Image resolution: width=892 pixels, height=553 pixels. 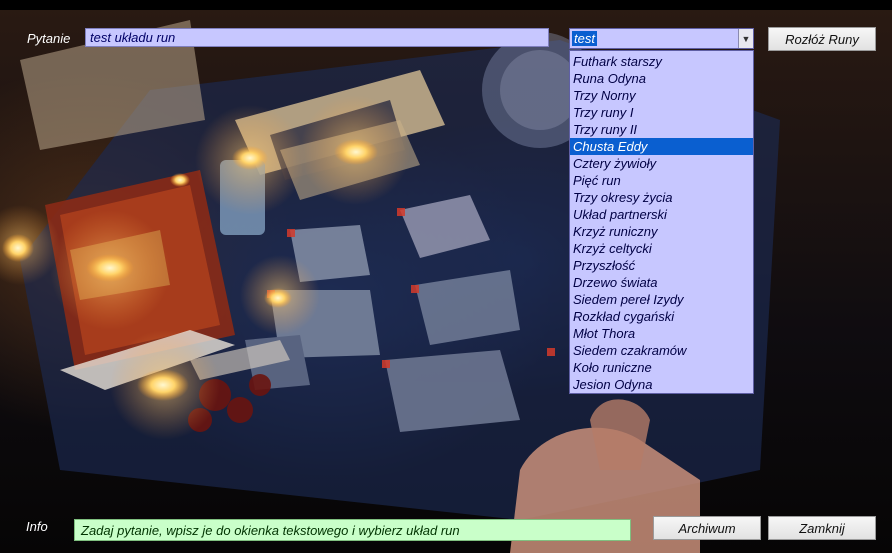 I want to click on chevron-down-icon: ▼, so click(x=745, y=38).